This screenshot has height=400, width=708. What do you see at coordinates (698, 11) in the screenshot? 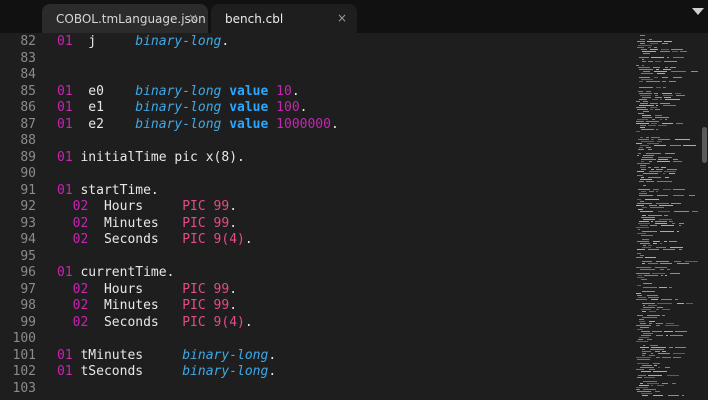
I see `chevron-down-icon` at bounding box center [698, 11].